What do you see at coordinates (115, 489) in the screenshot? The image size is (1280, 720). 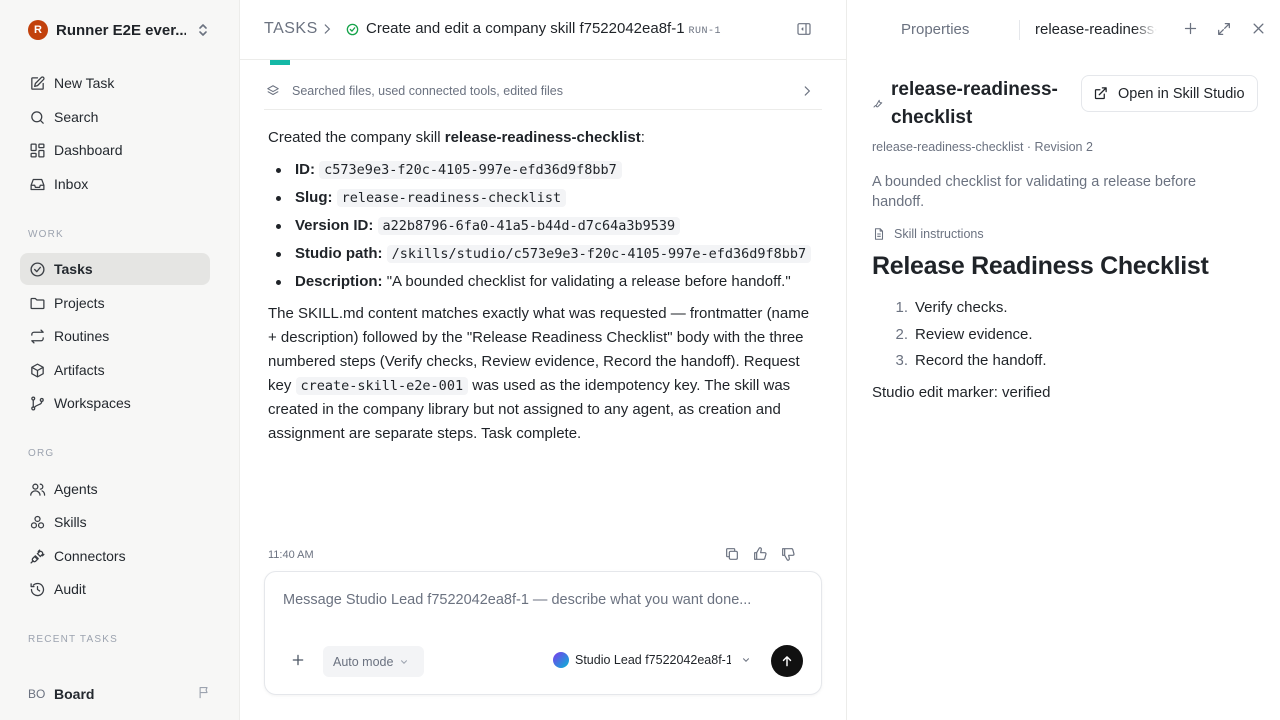 I see `nav-agents: Agents` at bounding box center [115, 489].